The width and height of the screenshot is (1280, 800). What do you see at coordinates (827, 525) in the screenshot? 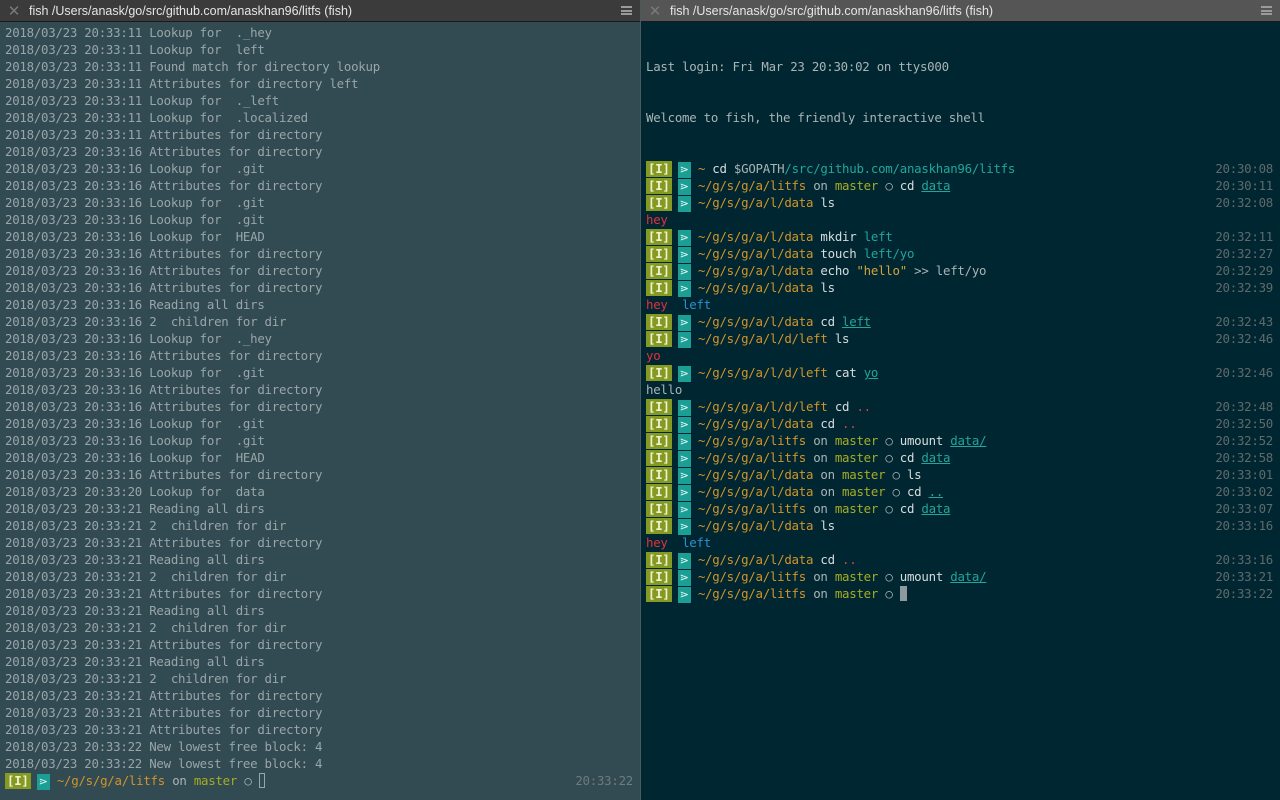
I see `command-name: ls` at bounding box center [827, 525].